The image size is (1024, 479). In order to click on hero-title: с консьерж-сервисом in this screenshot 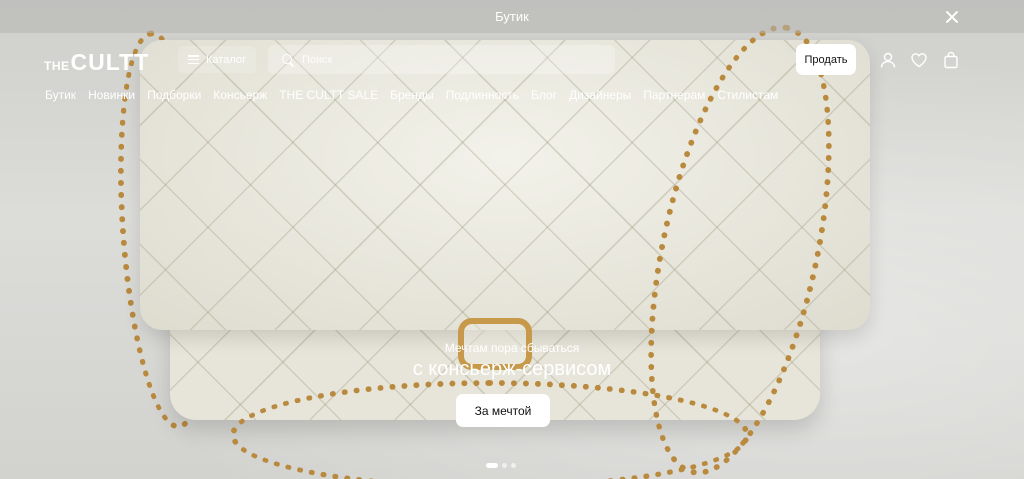, I will do `click(512, 369)`.